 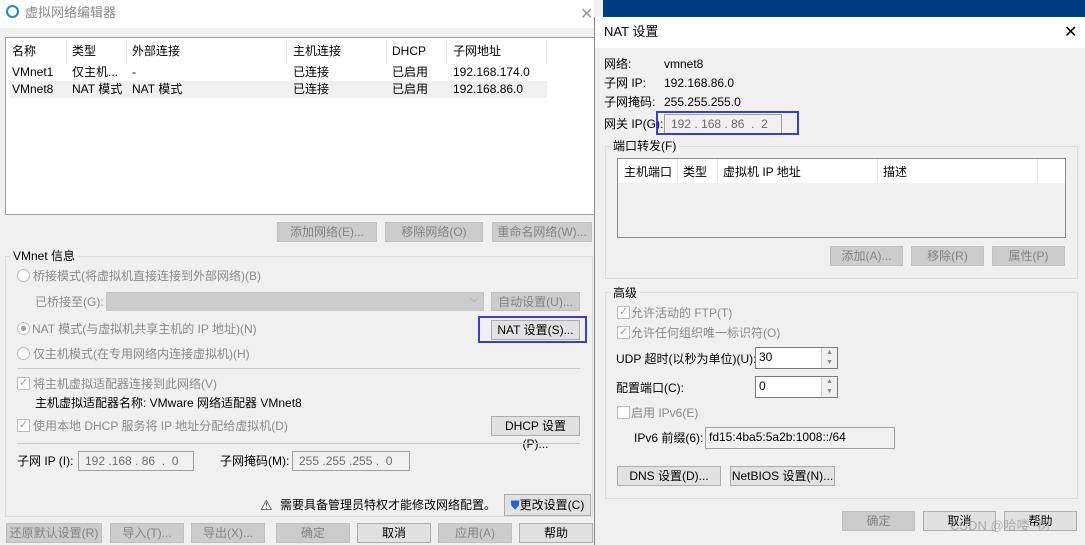 I want to click on col-header-dhcp: DHCP, so click(x=409, y=51).